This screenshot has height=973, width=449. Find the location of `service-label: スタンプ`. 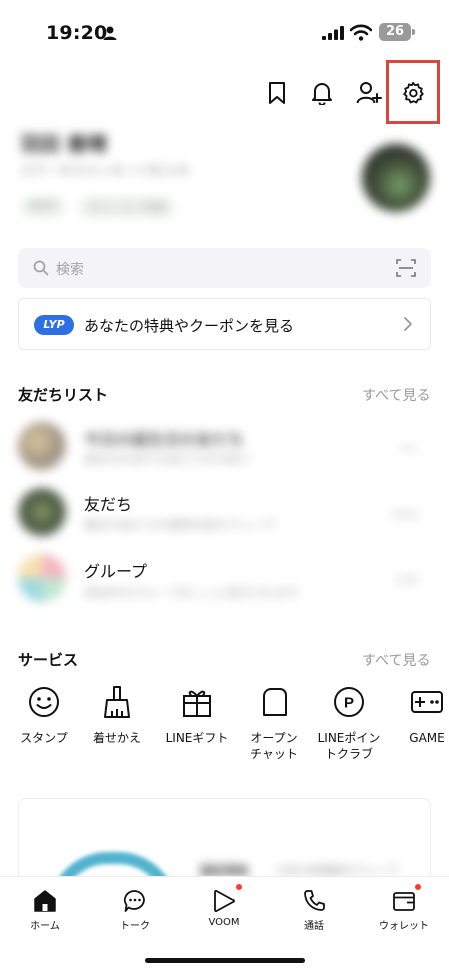

service-label: スタンプ is located at coordinates (44, 738).